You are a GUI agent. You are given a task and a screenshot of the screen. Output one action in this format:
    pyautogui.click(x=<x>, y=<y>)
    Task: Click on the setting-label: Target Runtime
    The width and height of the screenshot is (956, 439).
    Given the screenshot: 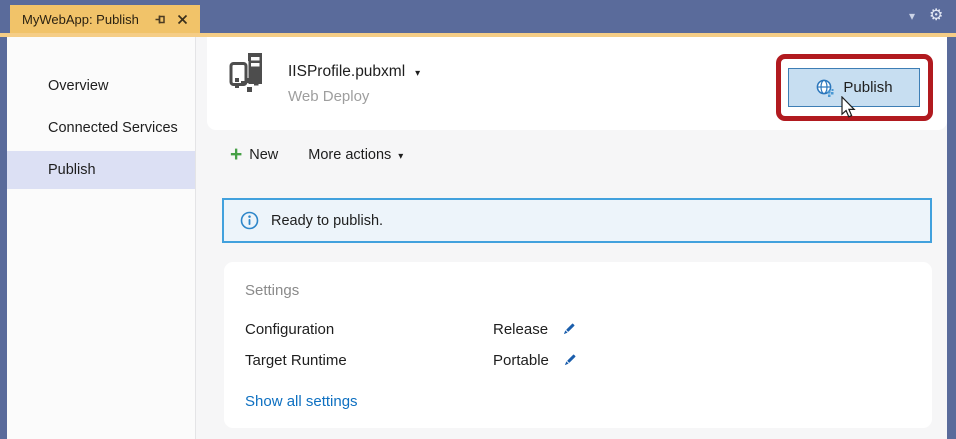 What is the action you would take?
    pyautogui.click(x=296, y=360)
    